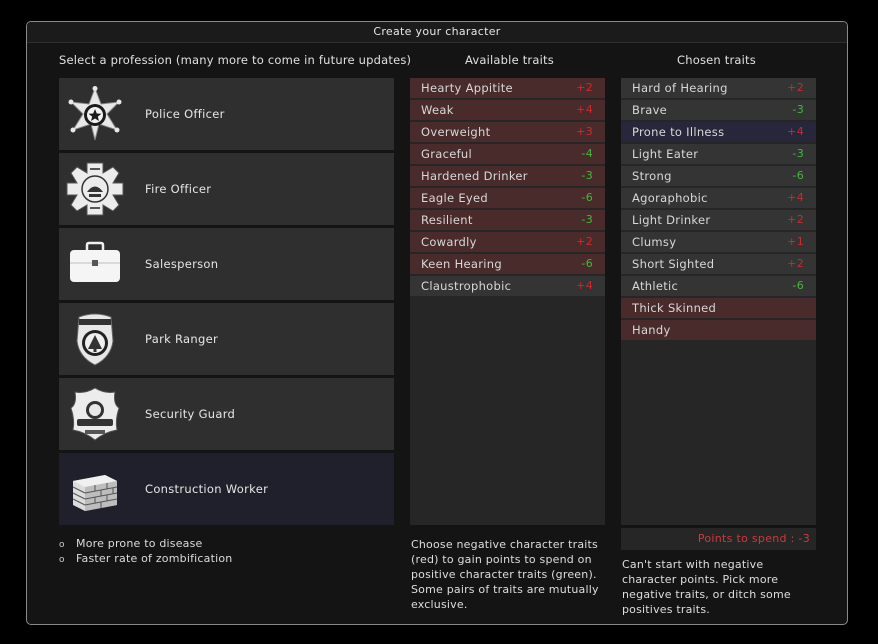 This screenshot has width=878, height=644. Describe the element at coordinates (95, 489) in the screenshot. I see `brick-wall-icon` at that location.